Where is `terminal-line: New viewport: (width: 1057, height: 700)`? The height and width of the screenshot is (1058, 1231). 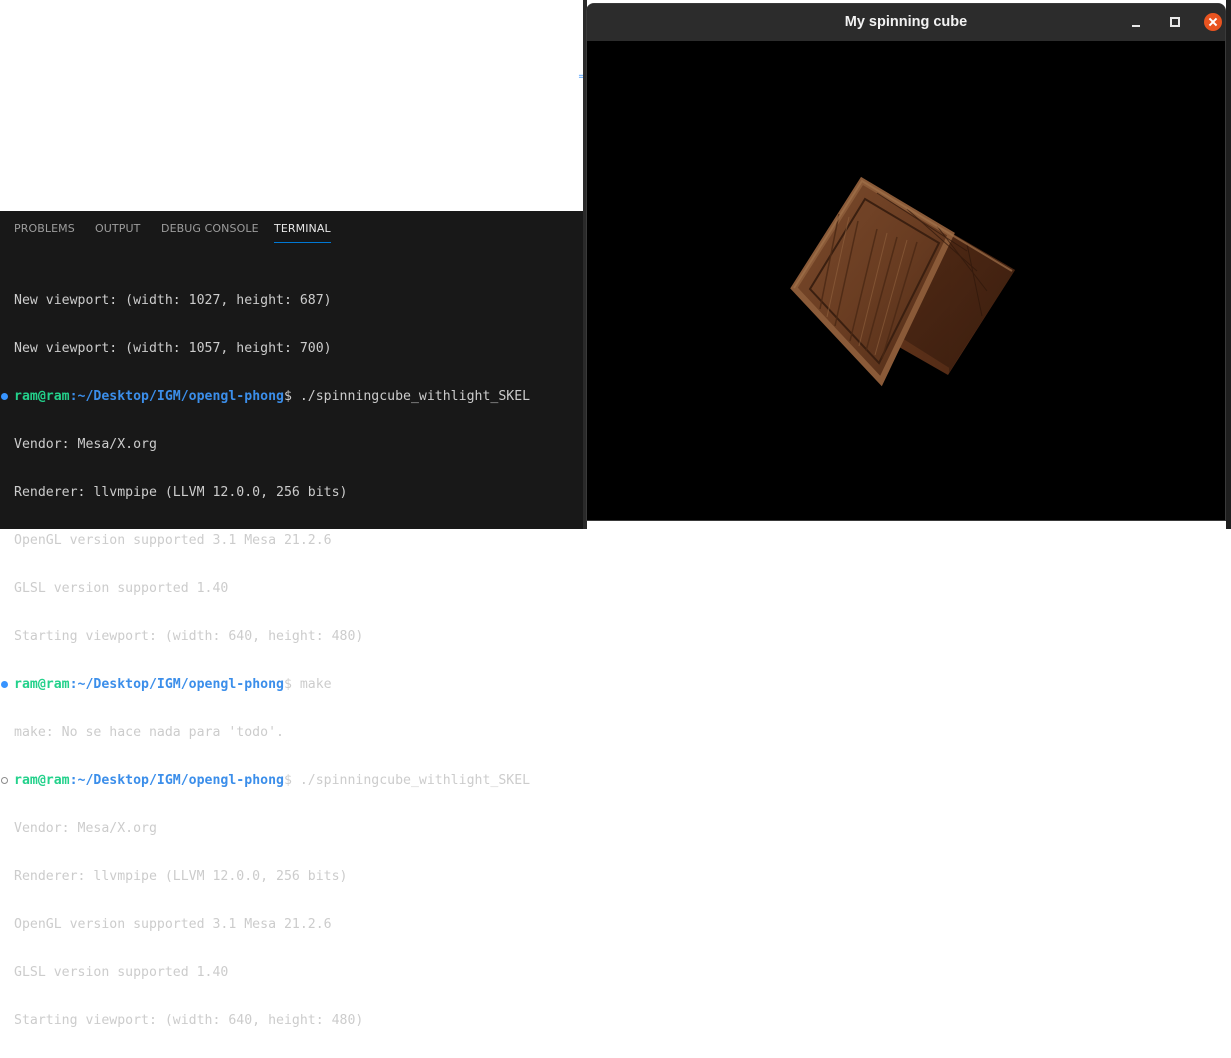
terminal-line: New viewport: (width: 1057, height: 700) is located at coordinates (173, 348).